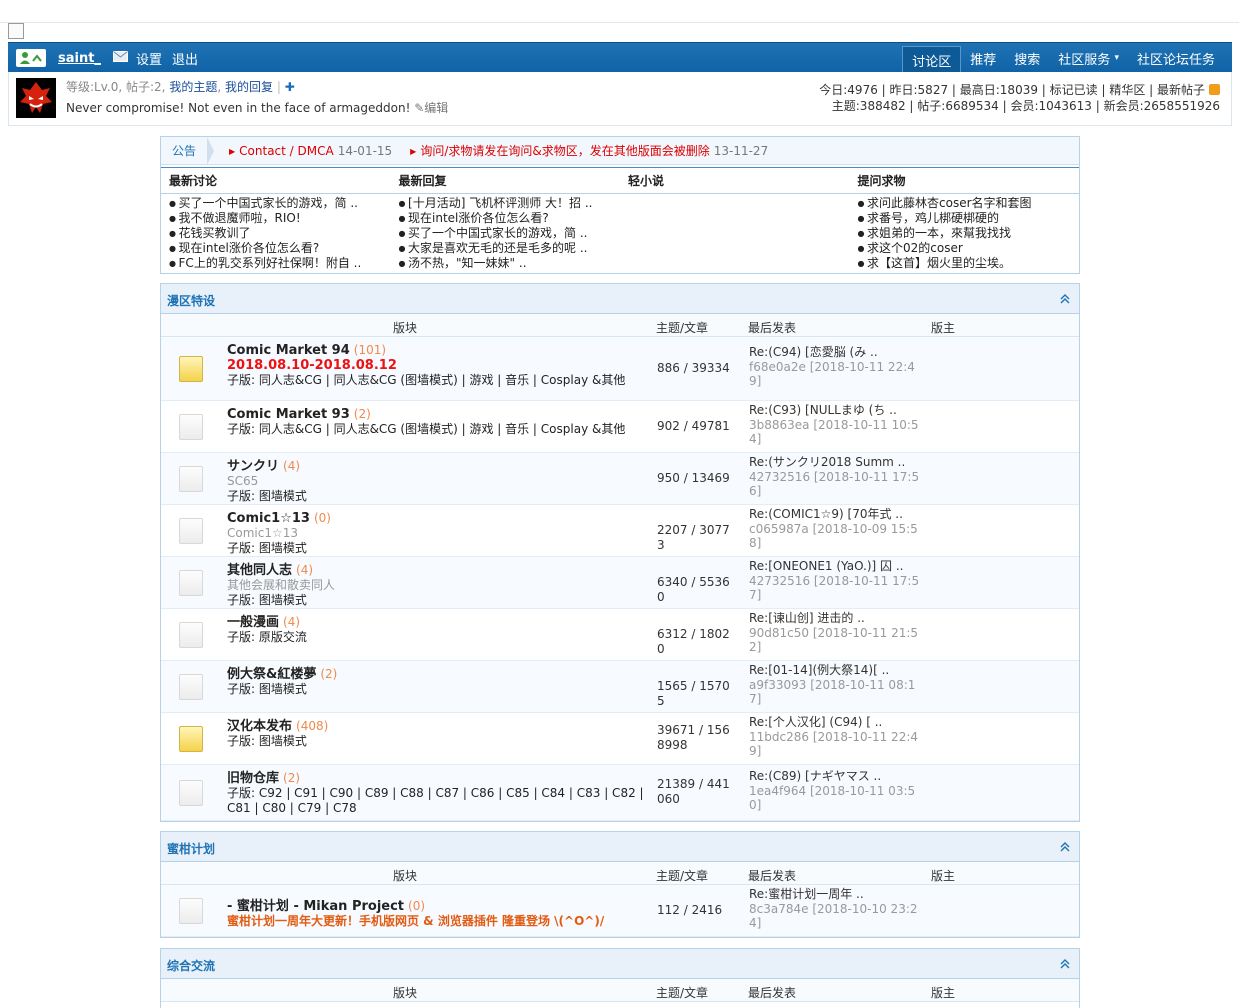 Image resolution: width=1239 pixels, height=1008 pixels. Describe the element at coordinates (823, 410) in the screenshot. I see `last-post-title-link: Re:(C93) [NULLまゆ (ち ..` at that location.